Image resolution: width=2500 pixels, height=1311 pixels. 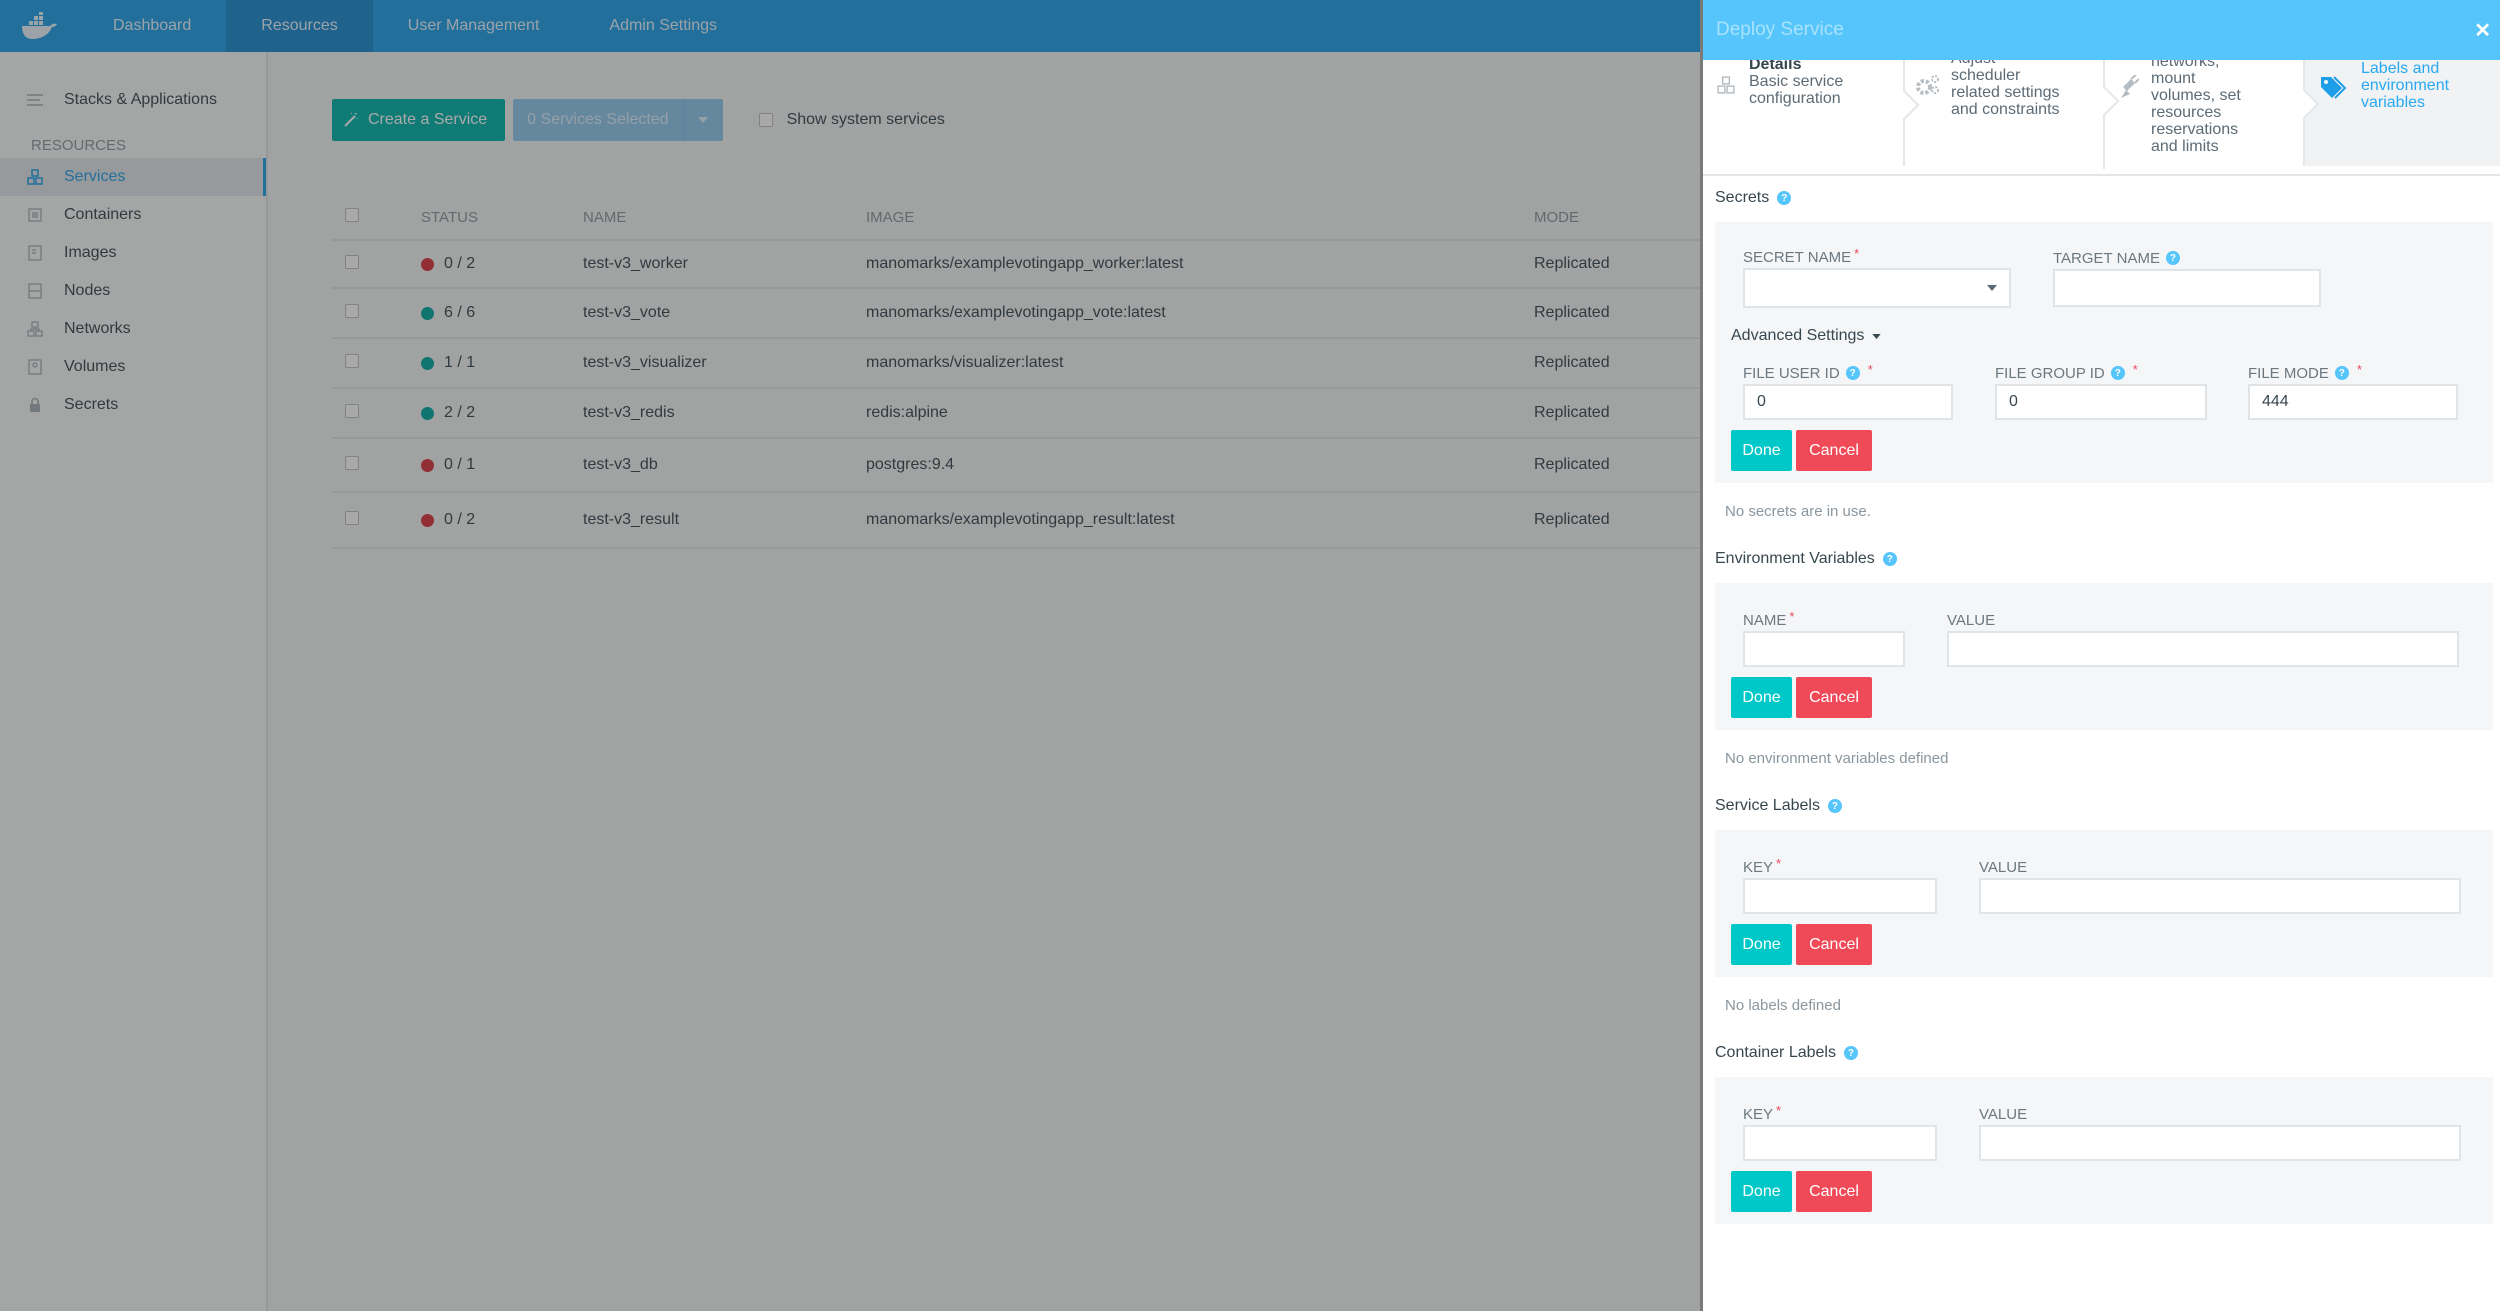 I want to click on close-icon: ✕, so click(x=2482, y=30).